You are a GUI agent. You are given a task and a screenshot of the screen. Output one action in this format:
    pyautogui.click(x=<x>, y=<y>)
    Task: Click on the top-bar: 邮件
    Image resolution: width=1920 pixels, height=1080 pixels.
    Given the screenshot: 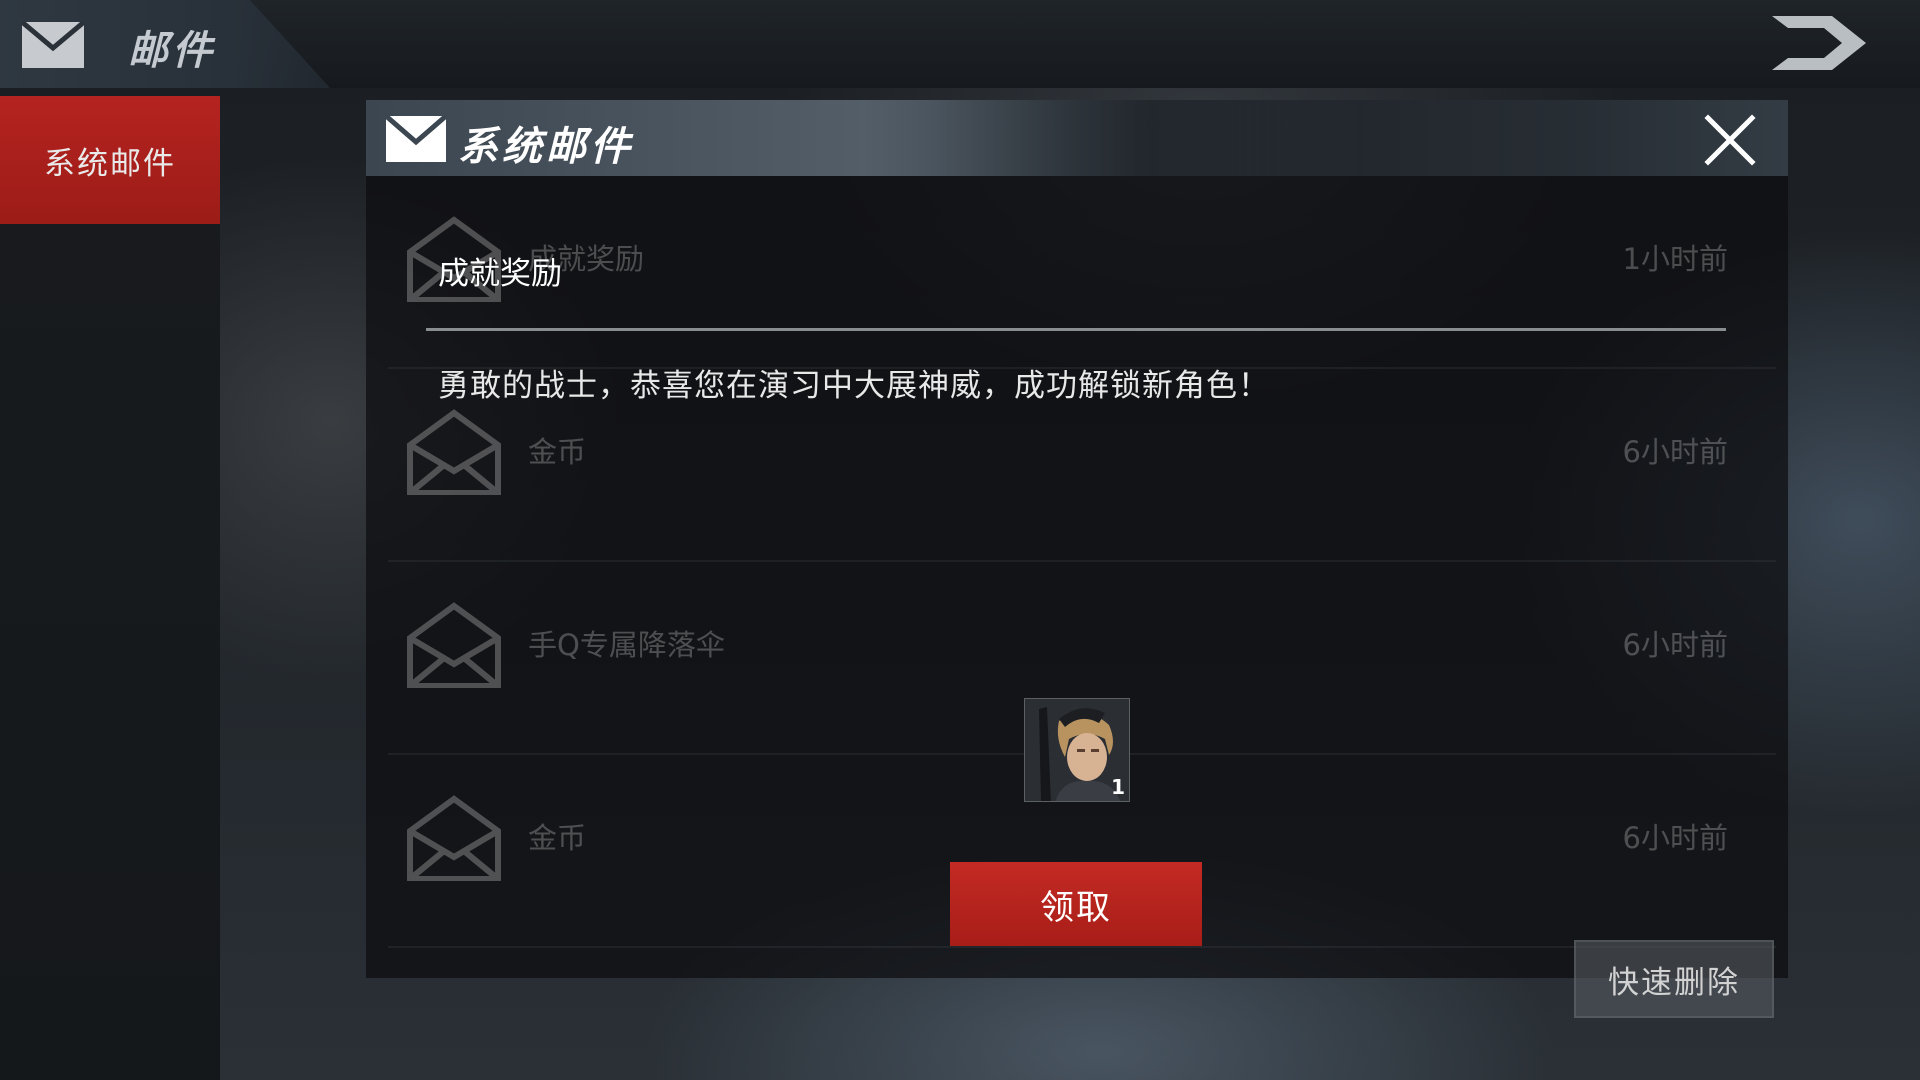 What is the action you would take?
    pyautogui.click(x=960, y=44)
    